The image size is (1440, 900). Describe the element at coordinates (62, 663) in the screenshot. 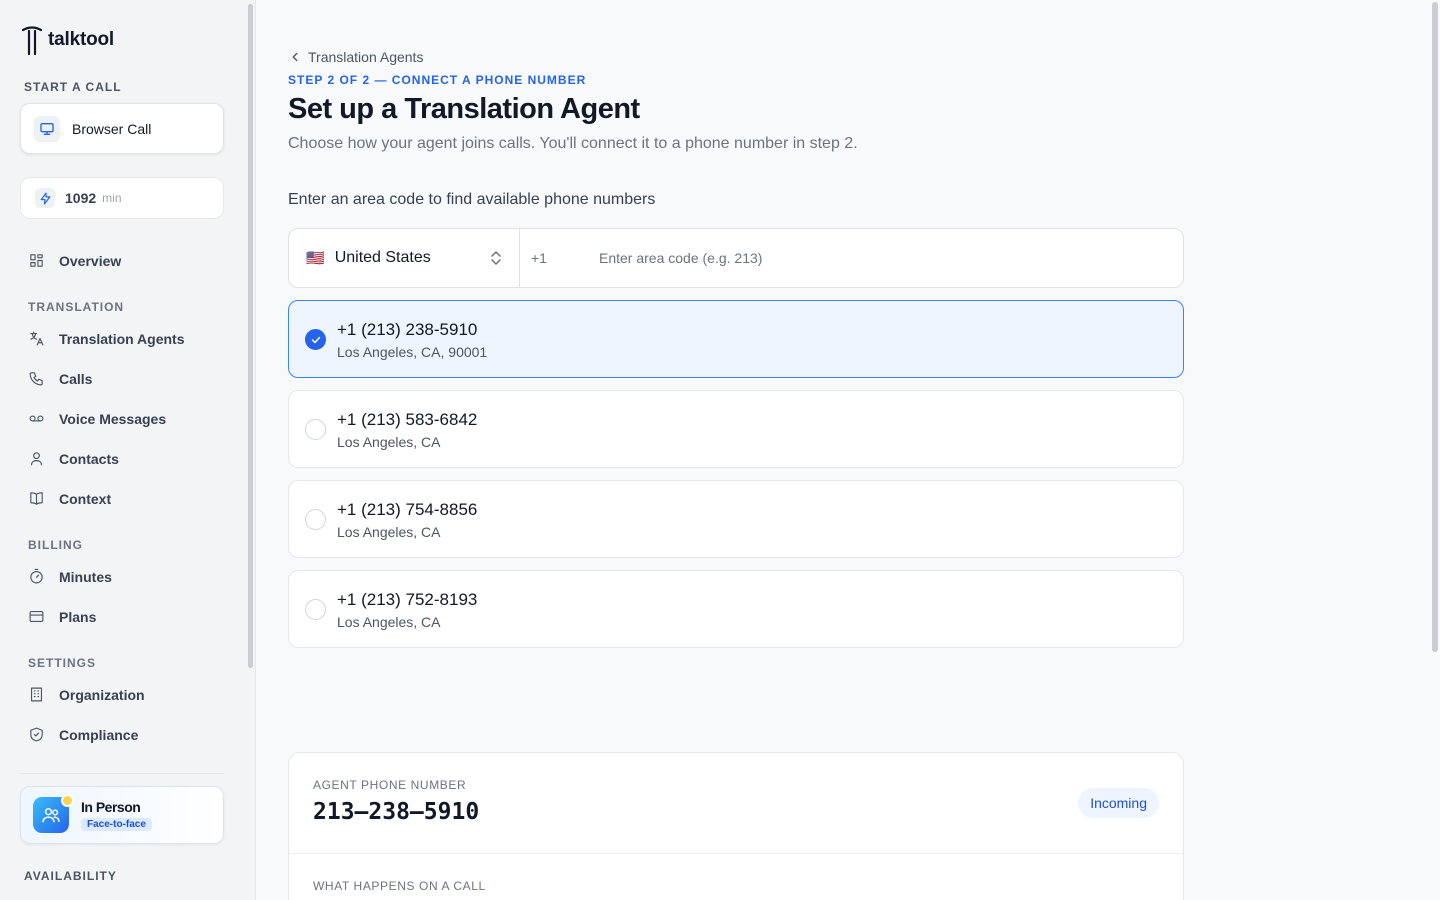

I see `settings-section-label: SETTINGS` at that location.